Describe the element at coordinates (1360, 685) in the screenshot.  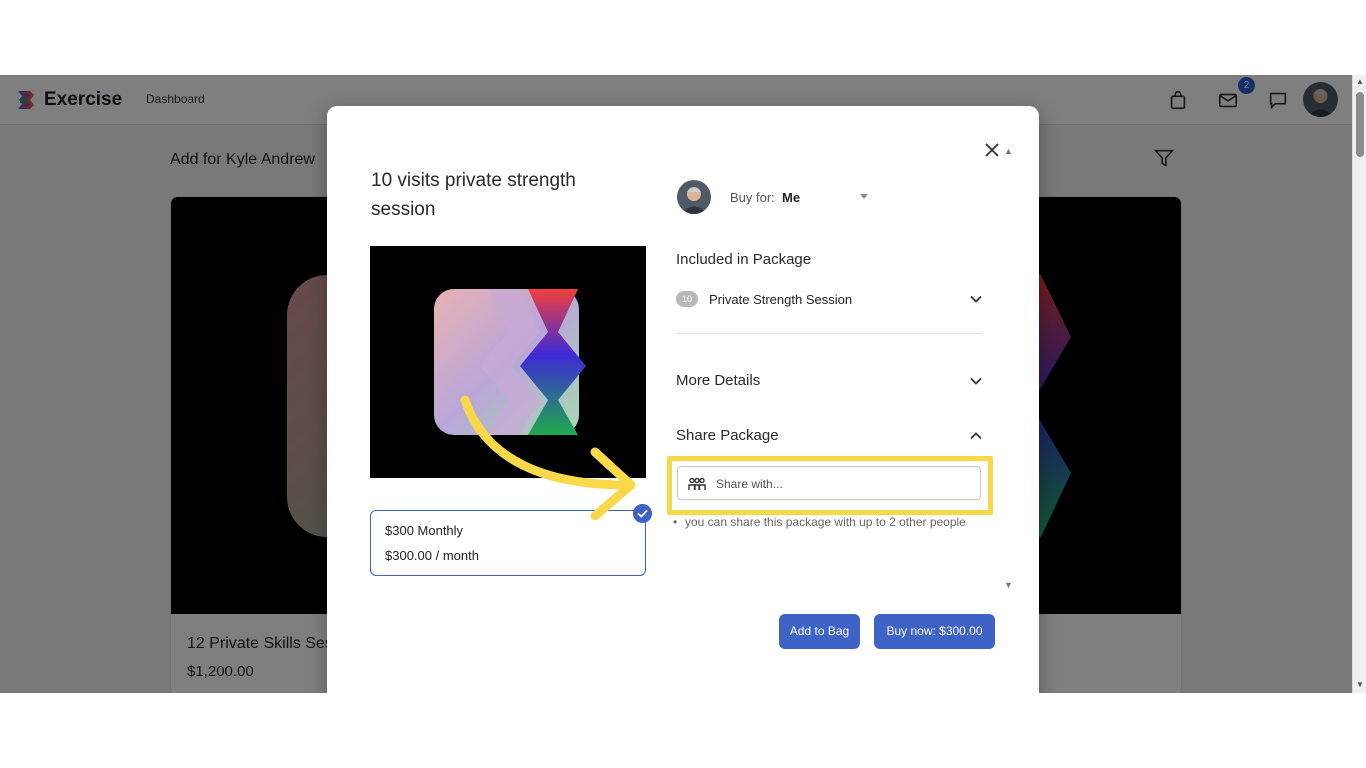
I see `scroll-down-icon: ▼` at that location.